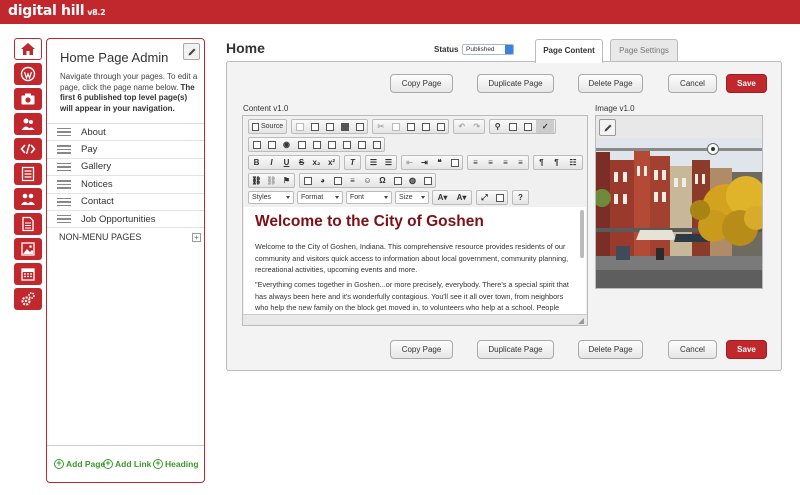 The height and width of the screenshot is (495, 800). I want to click on print-icon, so click(344, 126).